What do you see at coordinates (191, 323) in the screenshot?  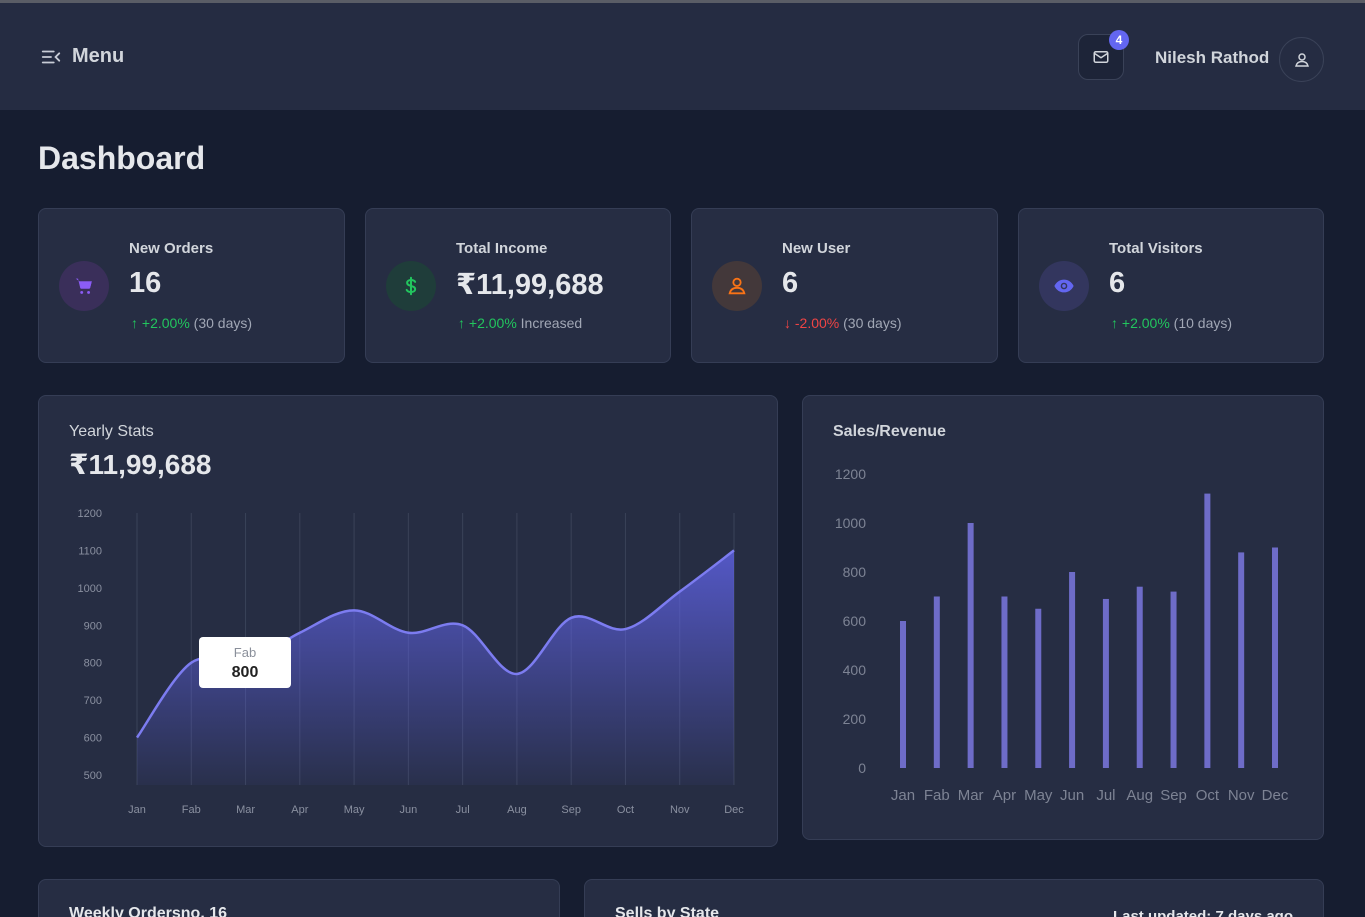 I see `stat-trend: ↑ +2.00% (30 days)` at bounding box center [191, 323].